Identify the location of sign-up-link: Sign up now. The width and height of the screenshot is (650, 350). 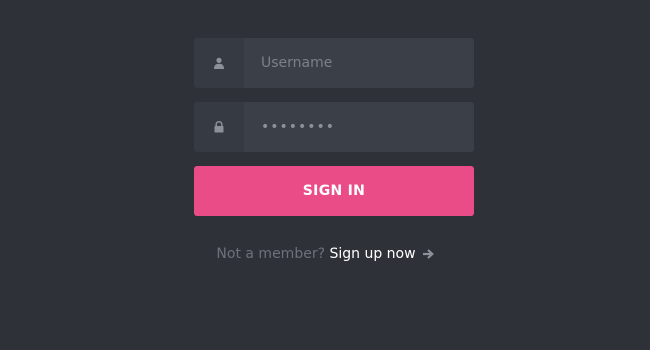
(381, 254).